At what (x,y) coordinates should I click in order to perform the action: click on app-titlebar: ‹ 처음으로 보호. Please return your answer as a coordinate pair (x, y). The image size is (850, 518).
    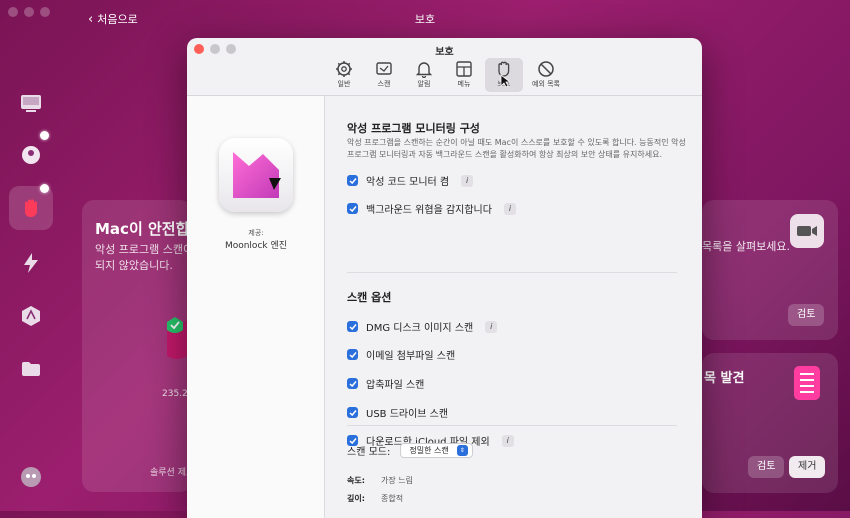
    Looking at the image, I should click on (425, 18).